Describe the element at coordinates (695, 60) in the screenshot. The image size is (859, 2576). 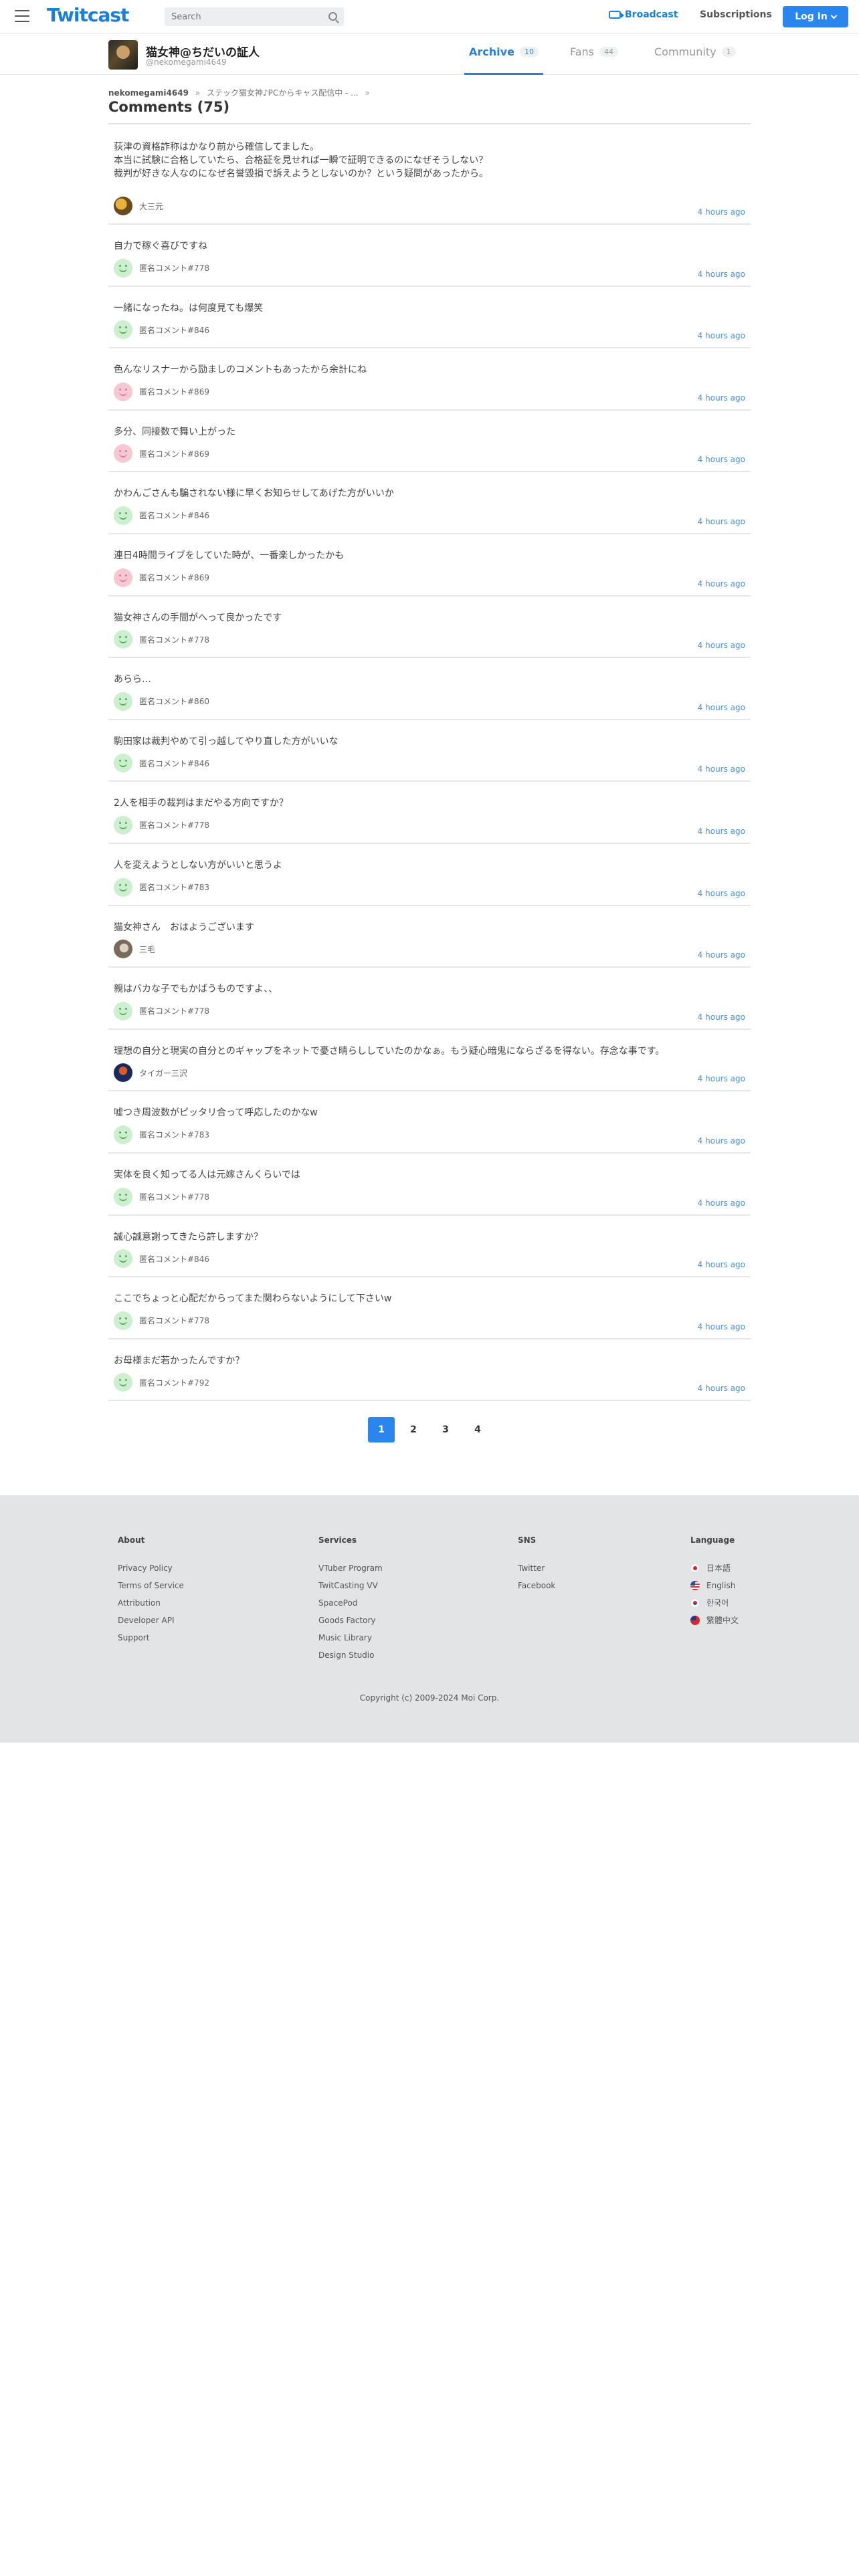
I see `tab-community: Community 1` at that location.